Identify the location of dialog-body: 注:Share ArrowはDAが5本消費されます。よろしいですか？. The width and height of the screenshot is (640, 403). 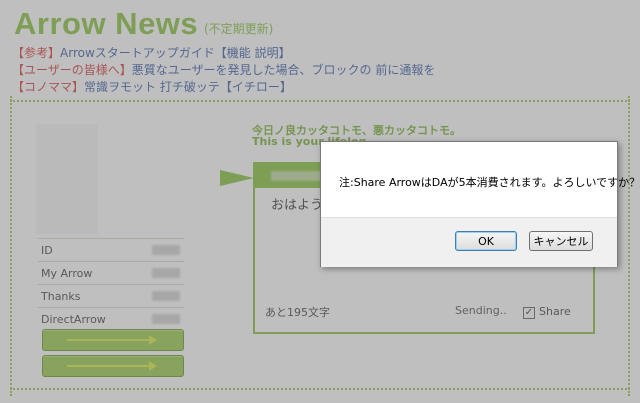
(480, 179).